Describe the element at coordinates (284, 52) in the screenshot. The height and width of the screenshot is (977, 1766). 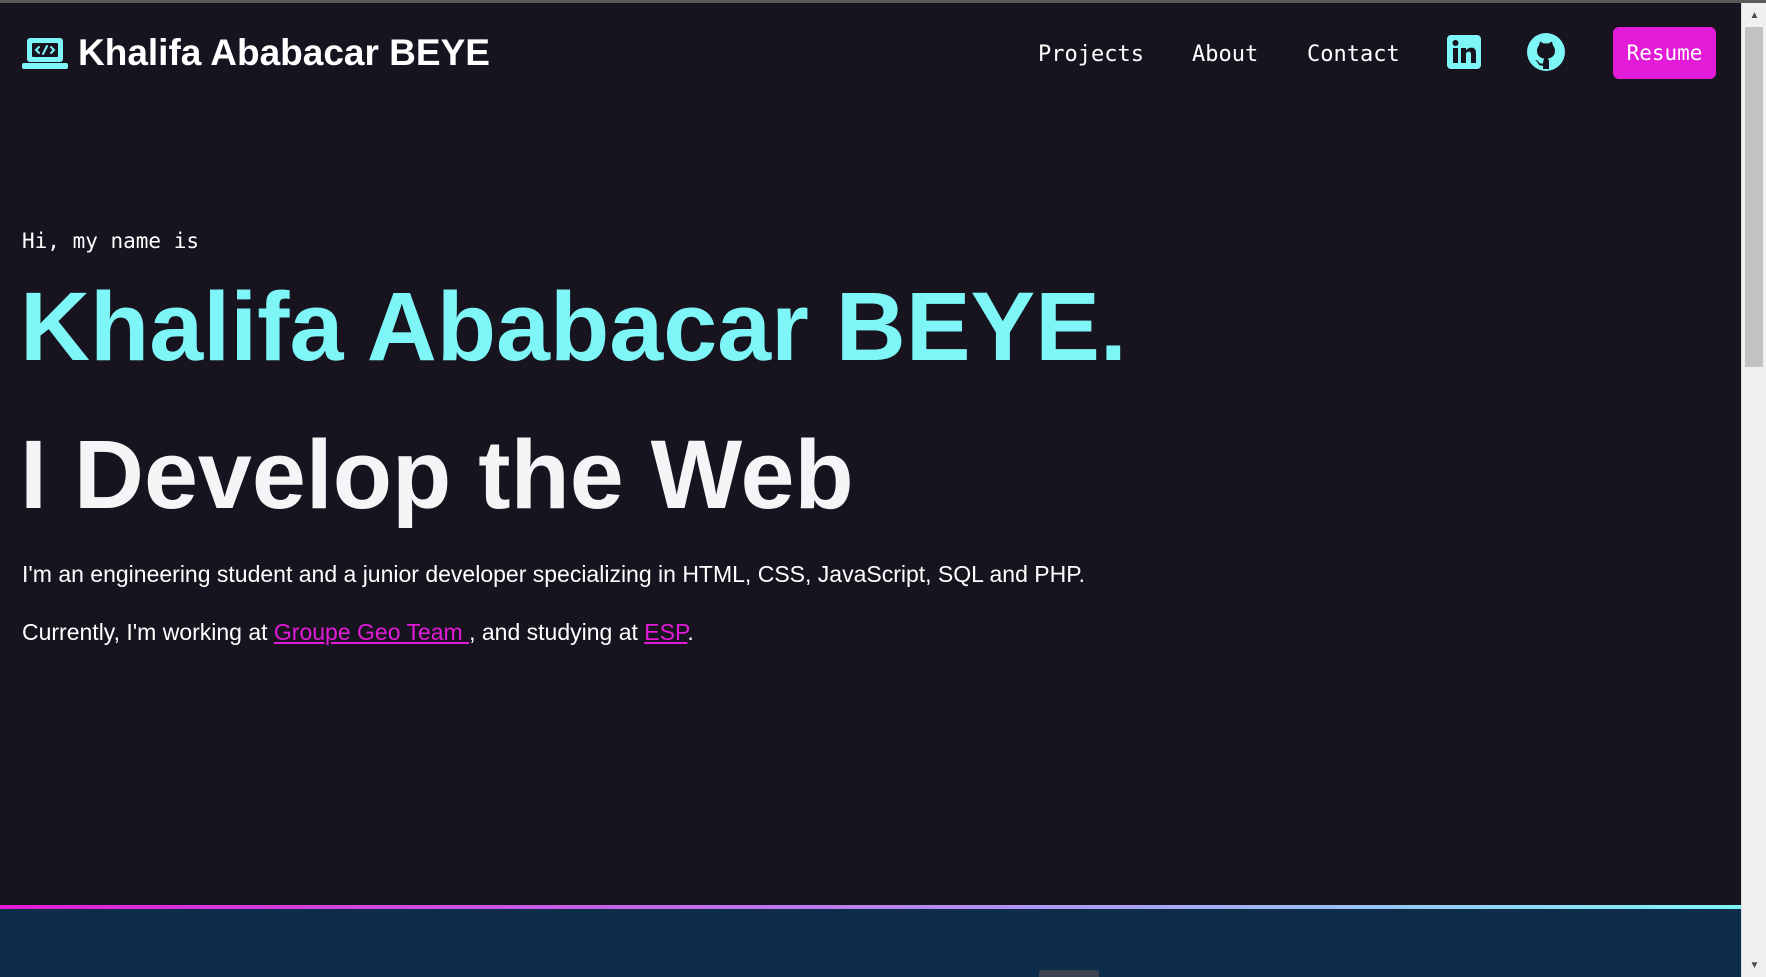
I see `brand-name: Khalifa Ababacar BEYE` at that location.